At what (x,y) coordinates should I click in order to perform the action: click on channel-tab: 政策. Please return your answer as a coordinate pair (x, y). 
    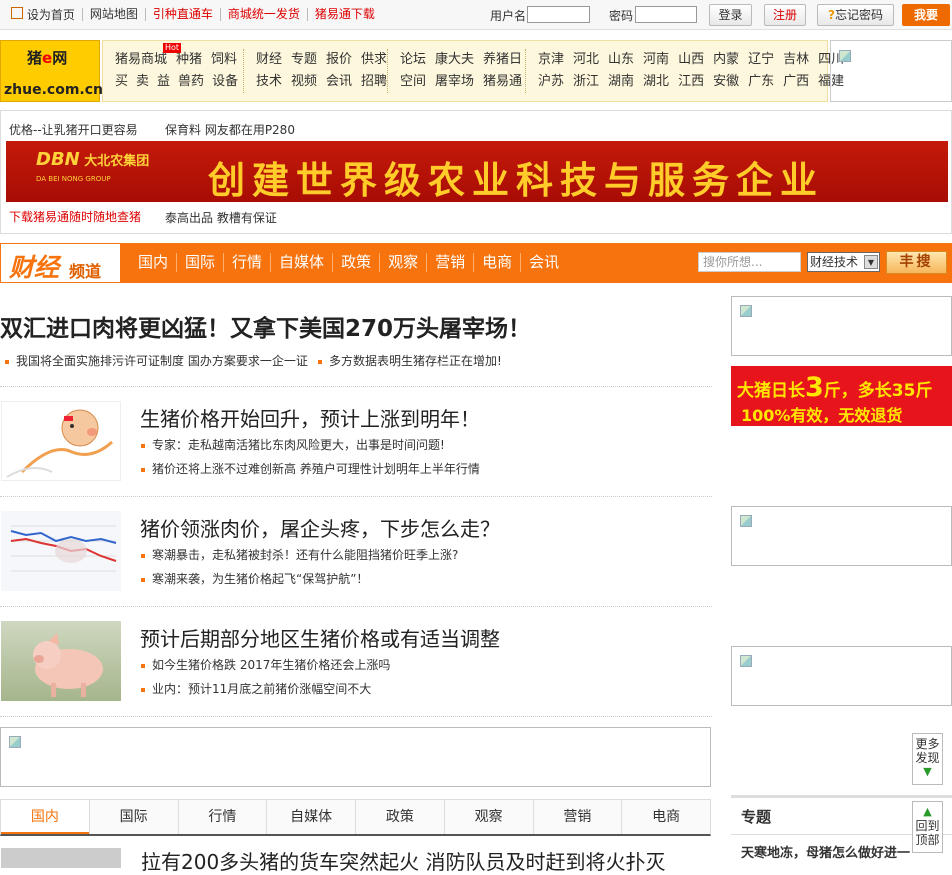
    Looking at the image, I should click on (355, 262).